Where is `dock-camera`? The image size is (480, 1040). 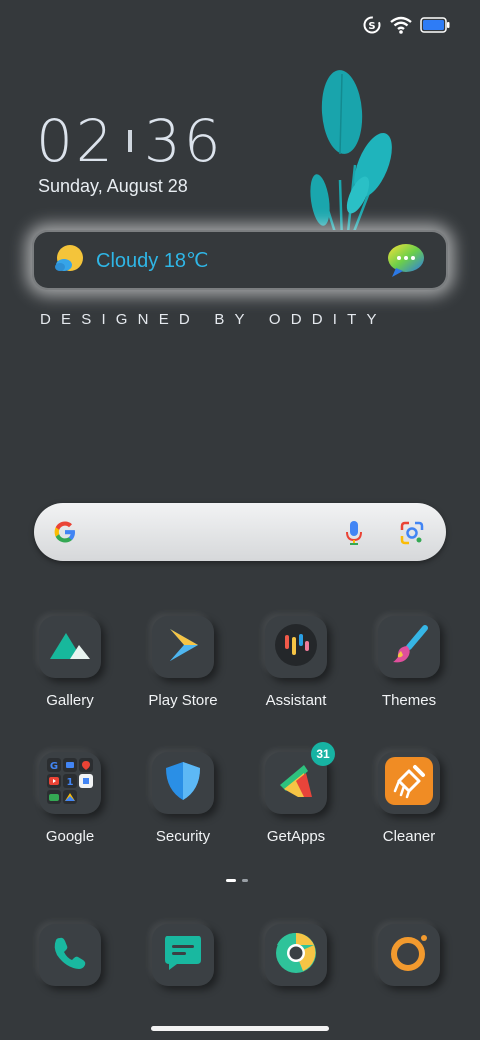 dock-camera is located at coordinates (409, 955).